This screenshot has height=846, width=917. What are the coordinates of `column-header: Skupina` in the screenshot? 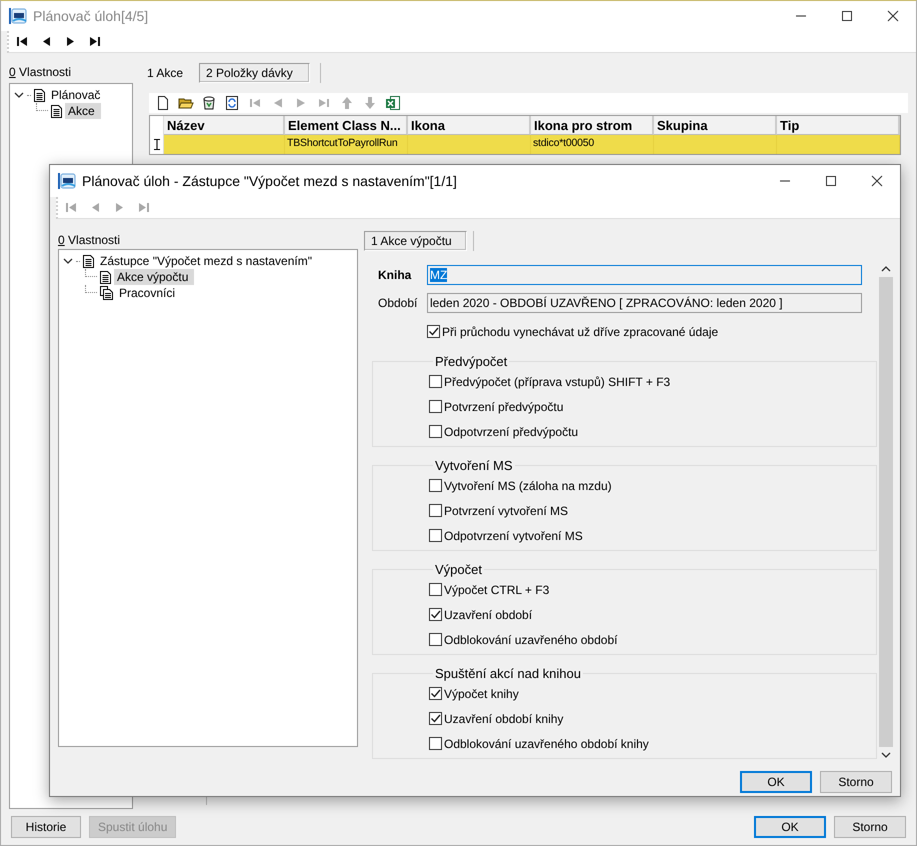 It's located at (715, 125).